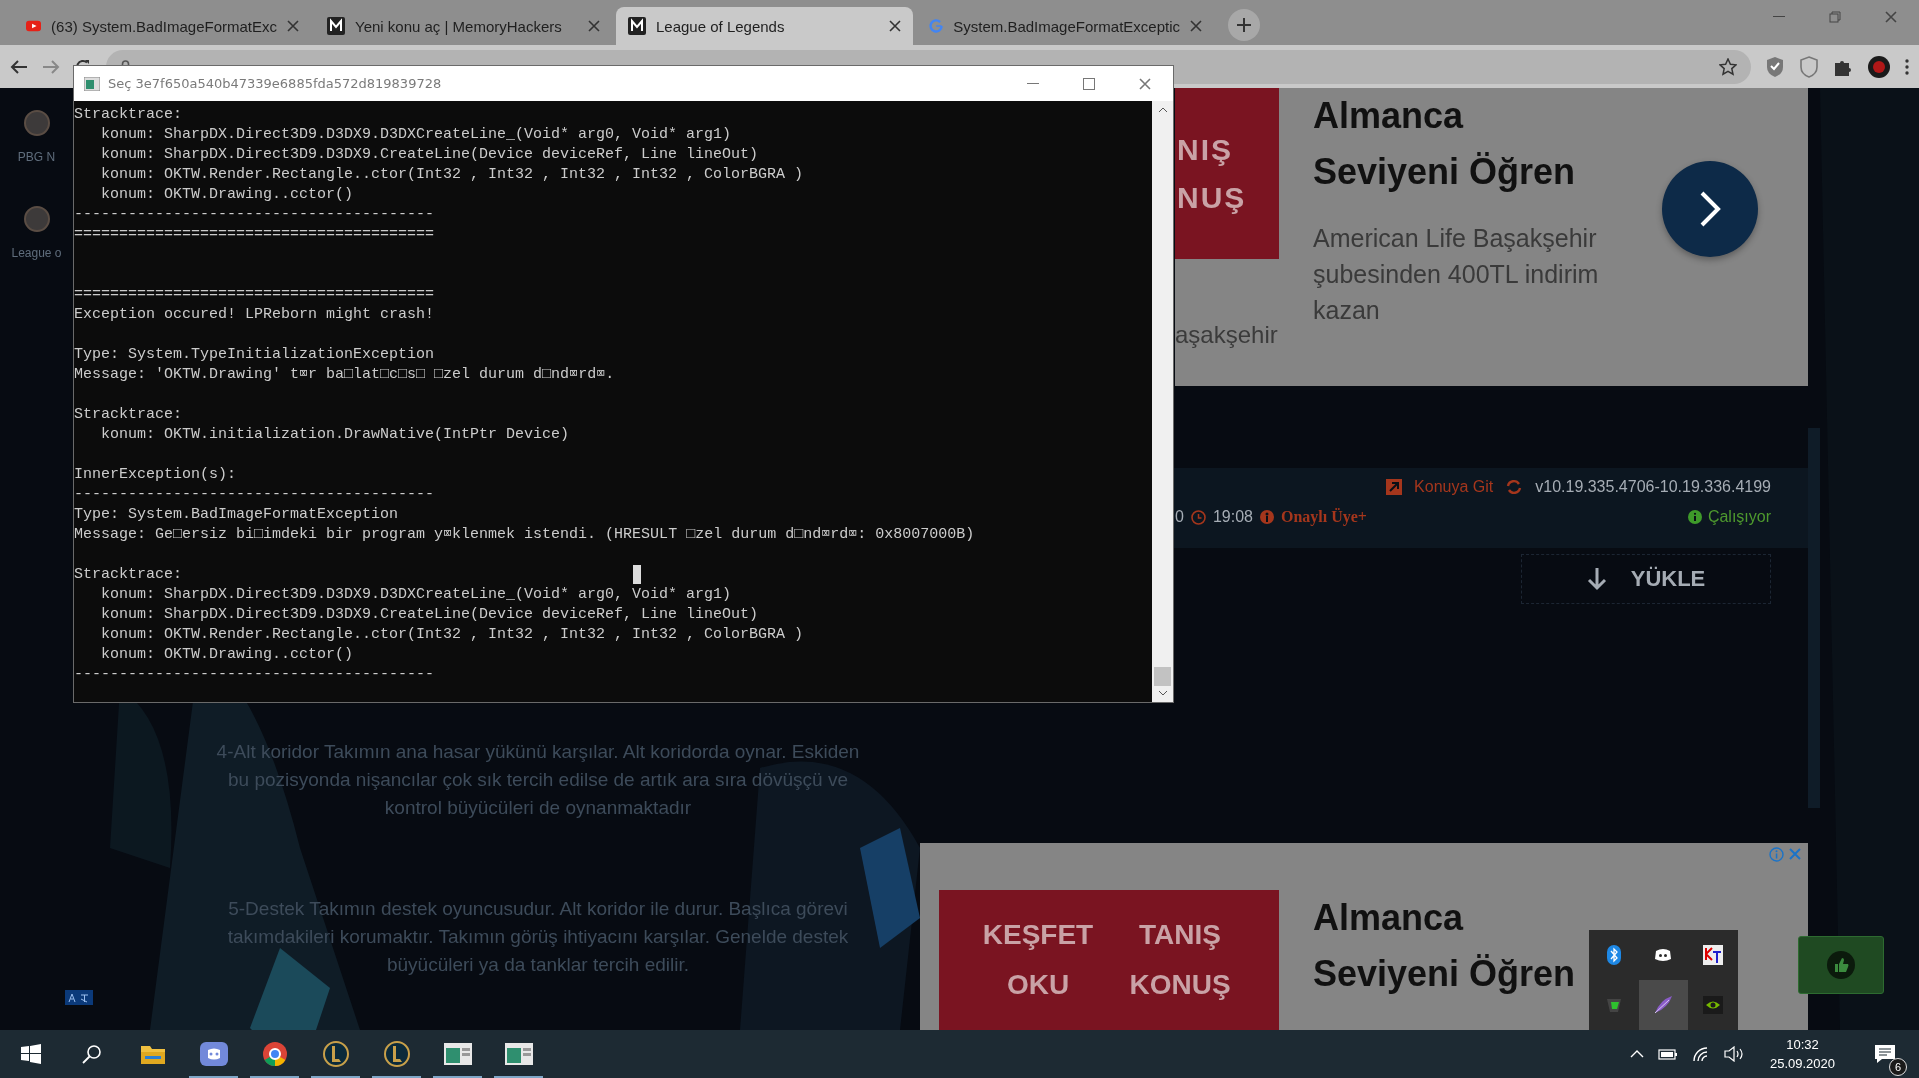 The image size is (1919, 1078). I want to click on console-line: konum: OKTW.initialization.DrawNative(IntPtr Device), so click(335, 435).